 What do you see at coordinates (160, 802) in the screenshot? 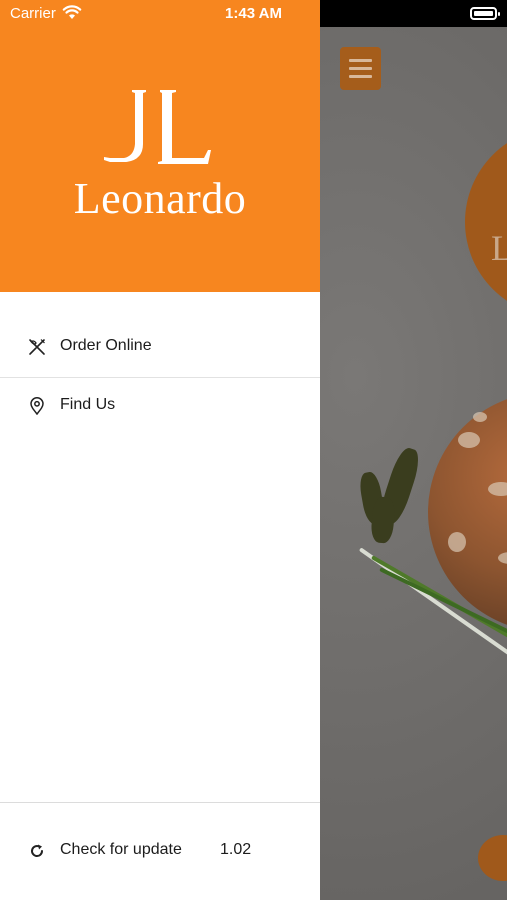
I see `footer-divider` at bounding box center [160, 802].